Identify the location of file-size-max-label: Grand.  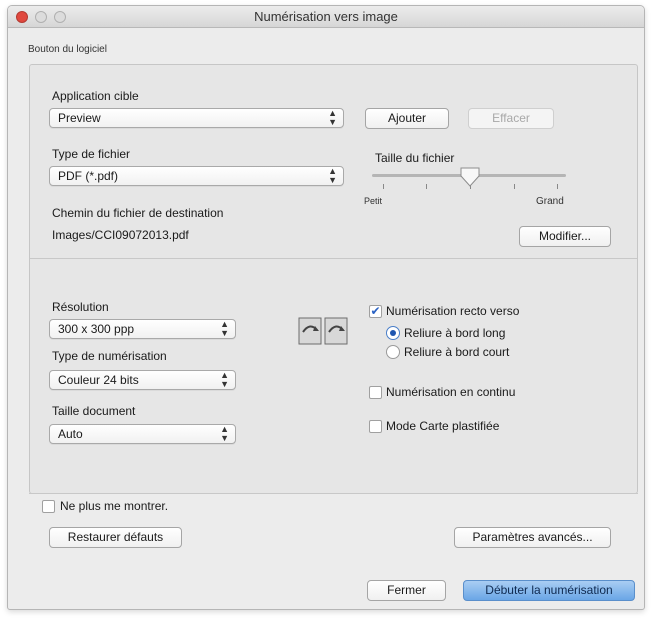
(550, 201).